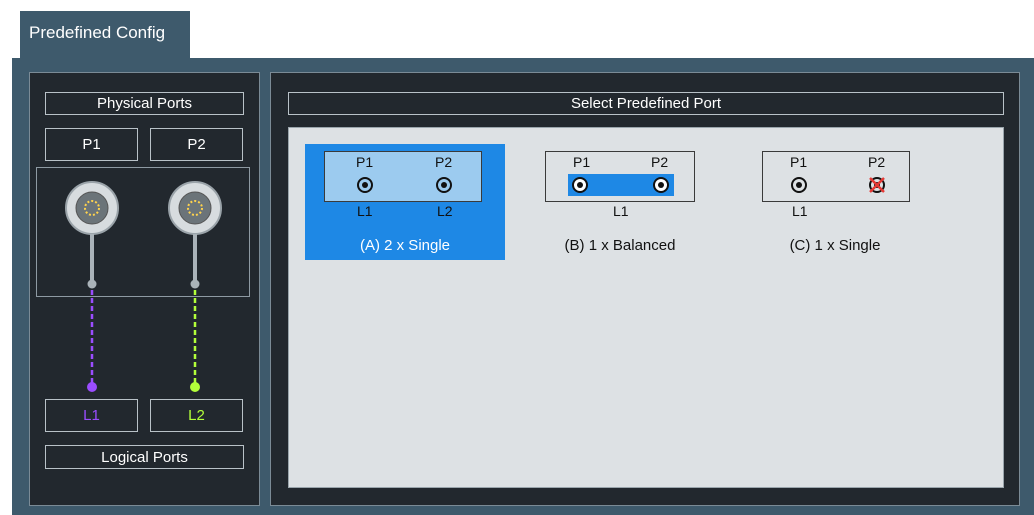 This screenshot has width=1034, height=515. Describe the element at coordinates (877, 185) in the screenshot. I see `disabled-jack-icon` at that location.